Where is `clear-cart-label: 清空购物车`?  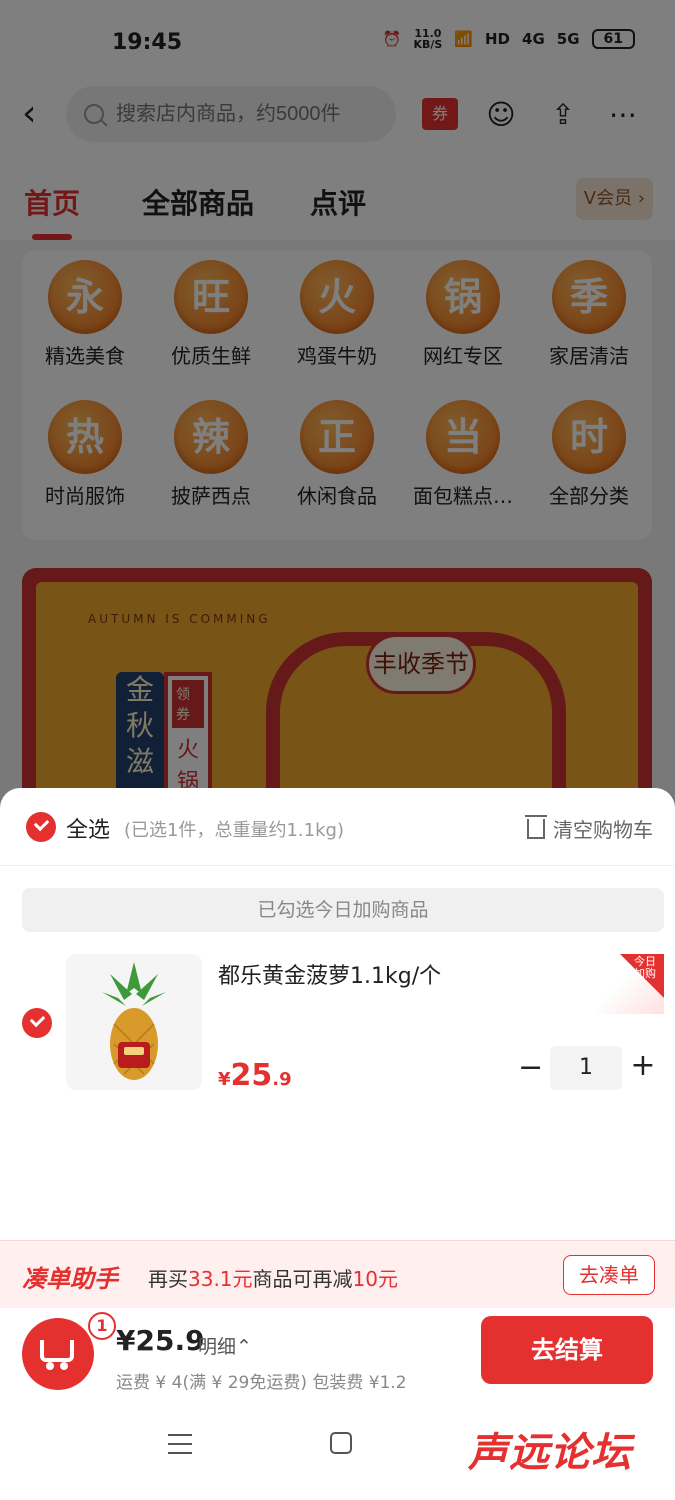 clear-cart-label: 清空购物车 is located at coordinates (603, 830).